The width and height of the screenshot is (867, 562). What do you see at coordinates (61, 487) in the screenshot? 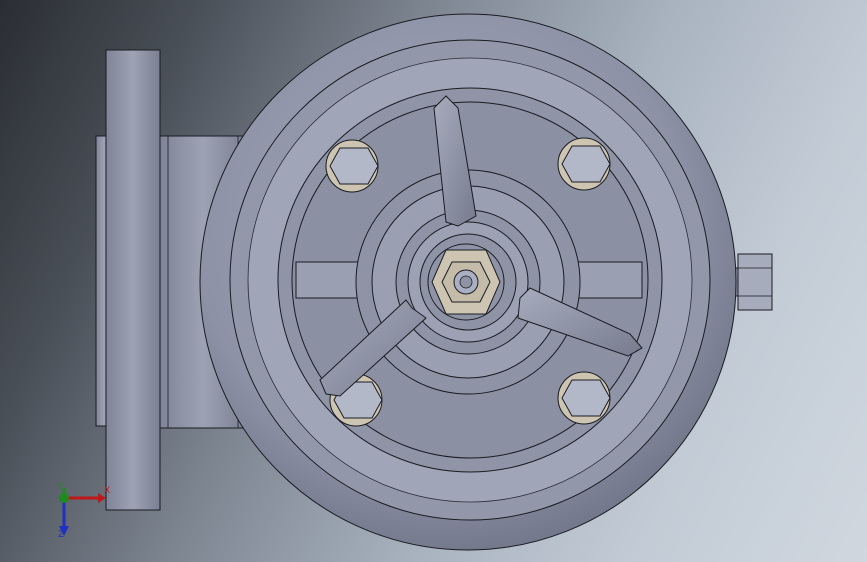
I see `y-axis-label: Y` at bounding box center [61, 487].